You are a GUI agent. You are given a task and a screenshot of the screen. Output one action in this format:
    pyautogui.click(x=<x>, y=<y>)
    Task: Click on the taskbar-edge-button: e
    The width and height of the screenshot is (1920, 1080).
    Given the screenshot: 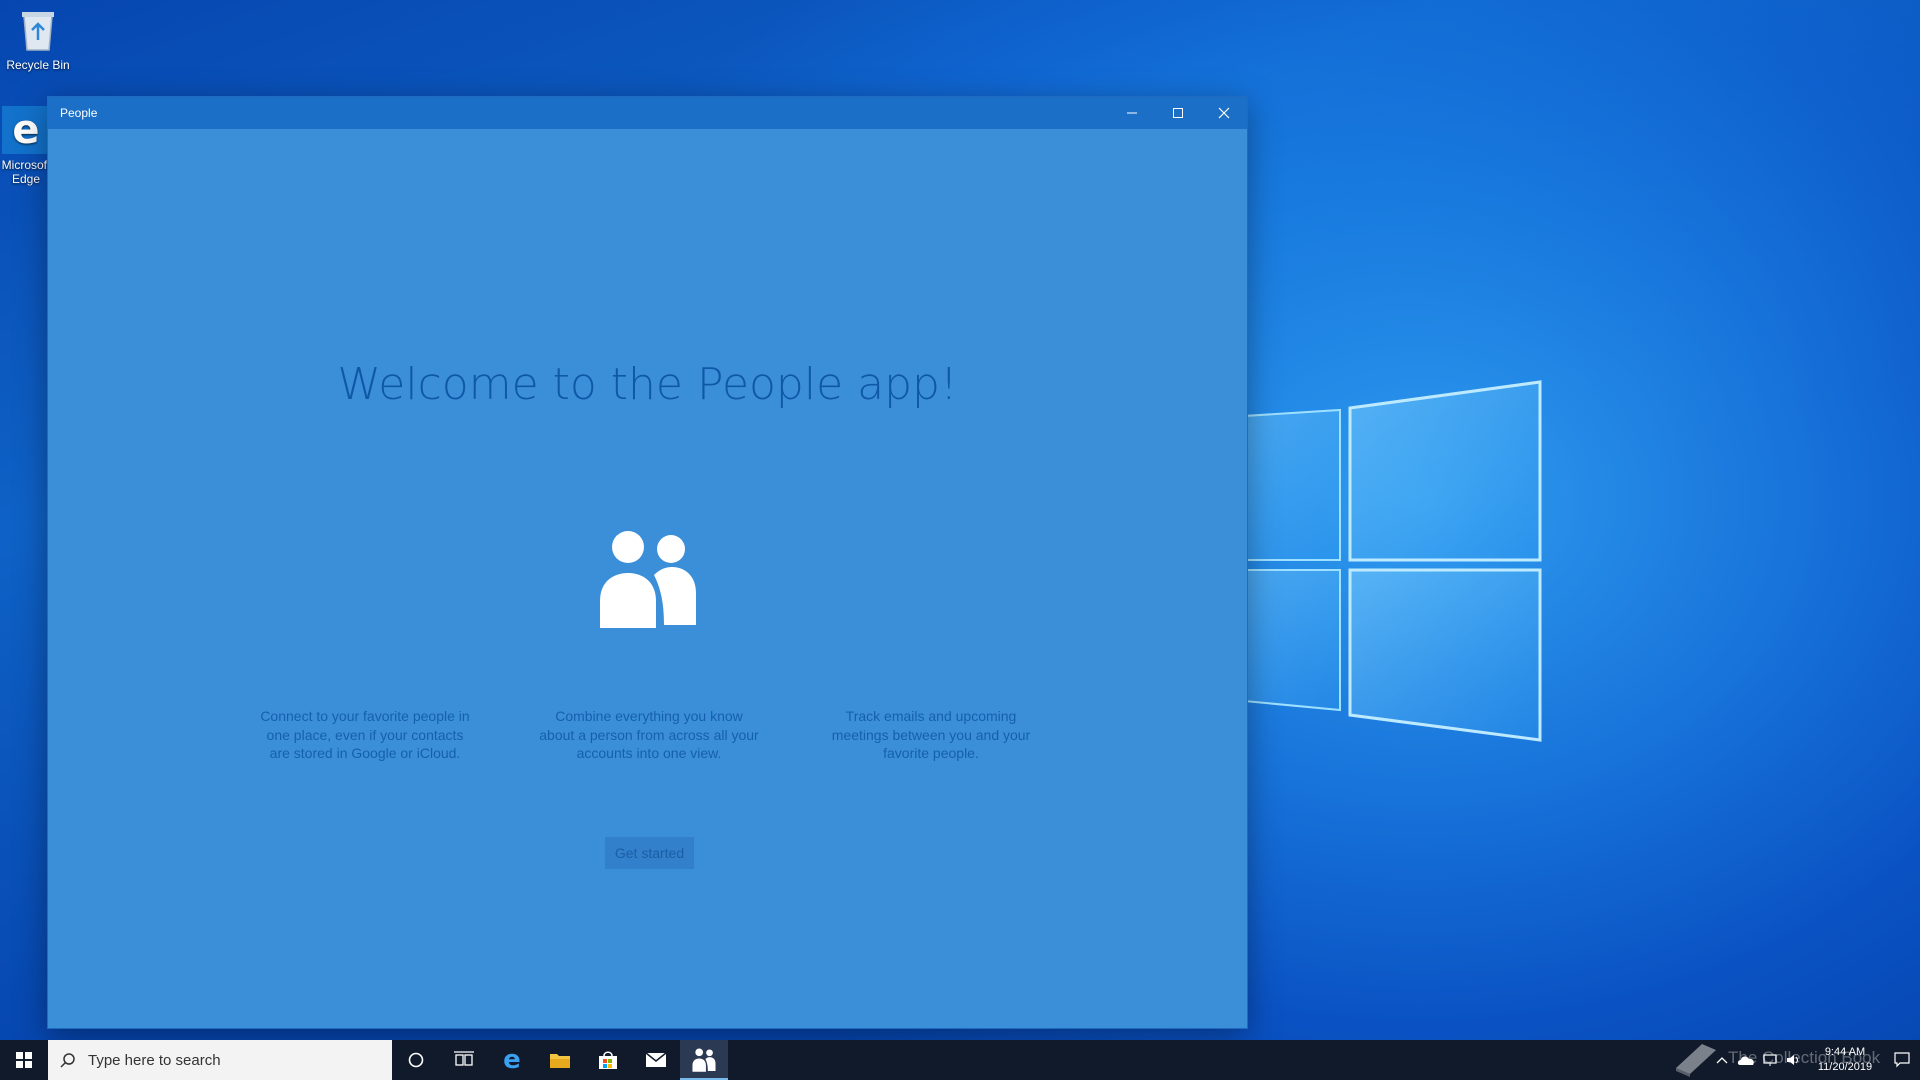 What is the action you would take?
    pyautogui.click(x=512, y=1060)
    